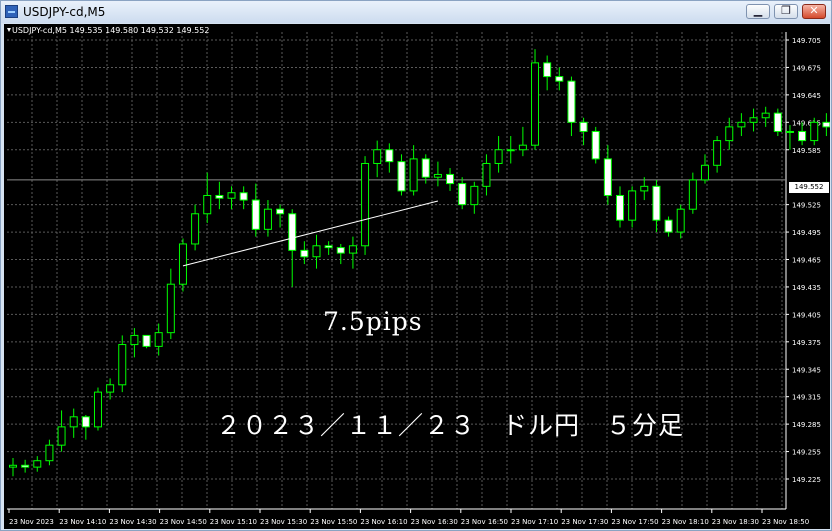  Describe the element at coordinates (806, 398) in the screenshot. I see `price-tick-label: 149.315` at that location.